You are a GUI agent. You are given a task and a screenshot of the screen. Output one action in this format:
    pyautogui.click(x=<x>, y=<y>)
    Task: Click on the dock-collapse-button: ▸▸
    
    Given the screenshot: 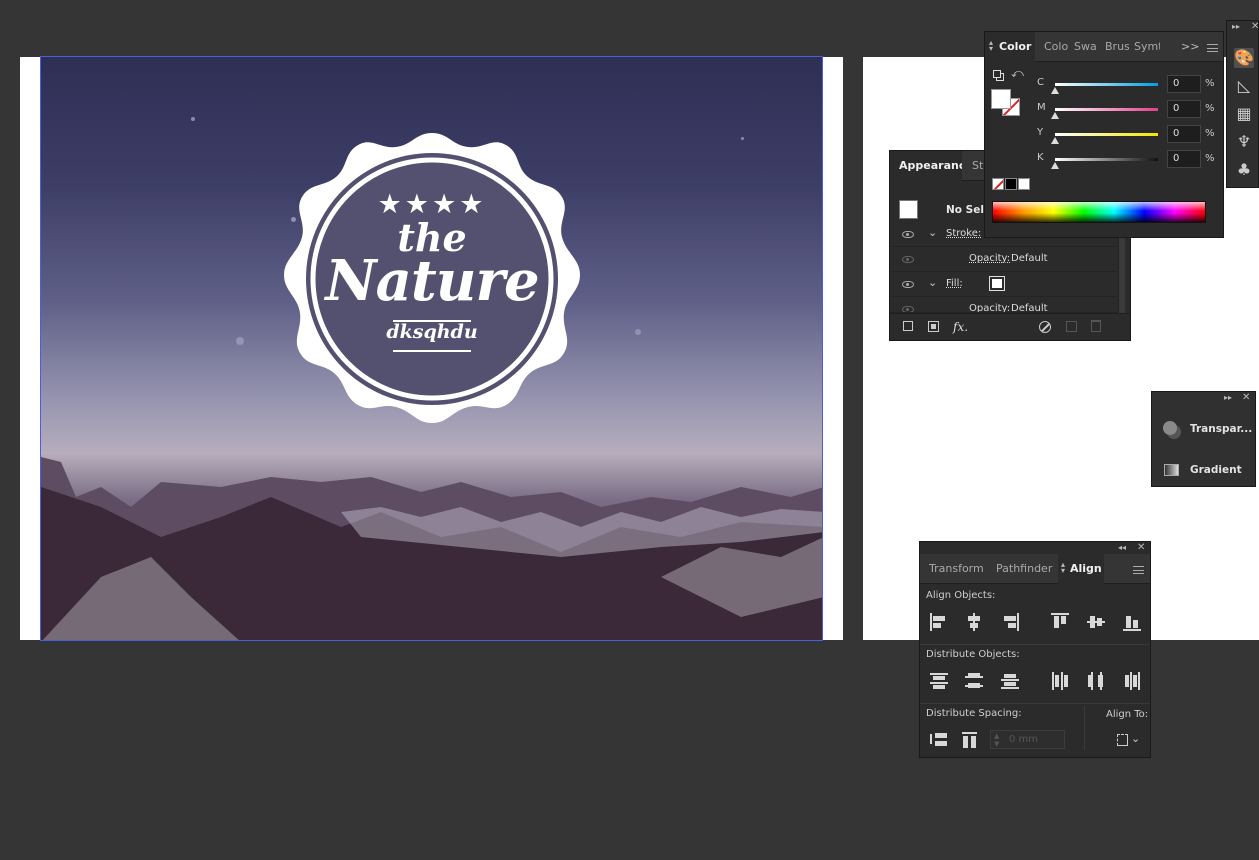 What is the action you would take?
    pyautogui.click(x=1236, y=26)
    